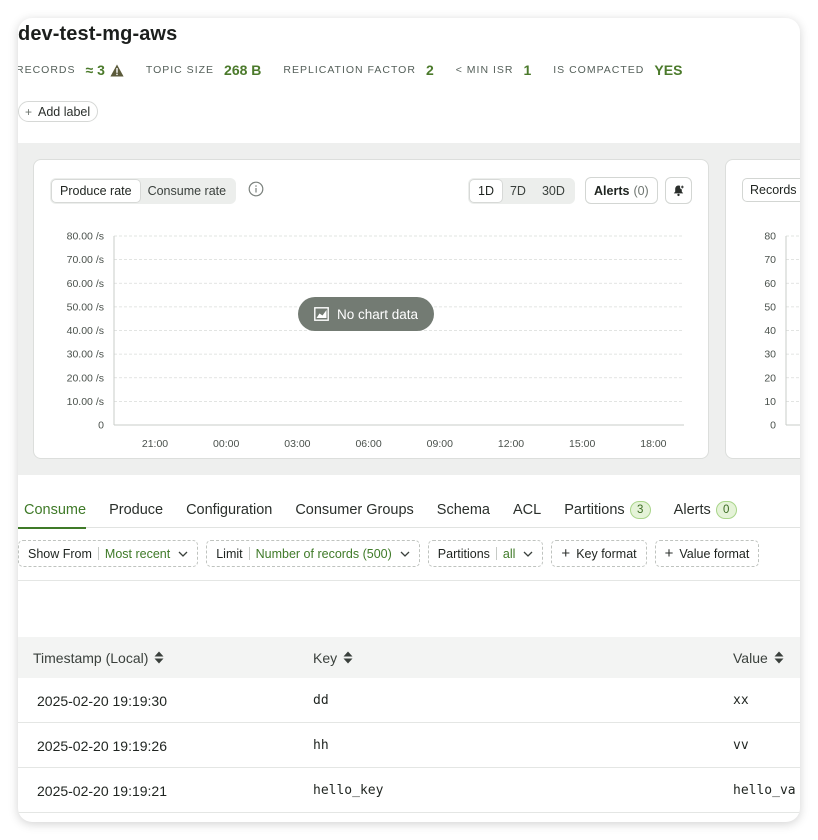 This screenshot has height=840, width=818. I want to click on topic-size-value: 268 B, so click(243, 70).